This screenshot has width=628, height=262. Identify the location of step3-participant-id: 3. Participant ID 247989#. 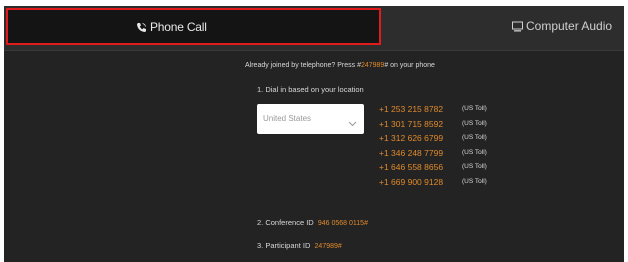
(299, 245).